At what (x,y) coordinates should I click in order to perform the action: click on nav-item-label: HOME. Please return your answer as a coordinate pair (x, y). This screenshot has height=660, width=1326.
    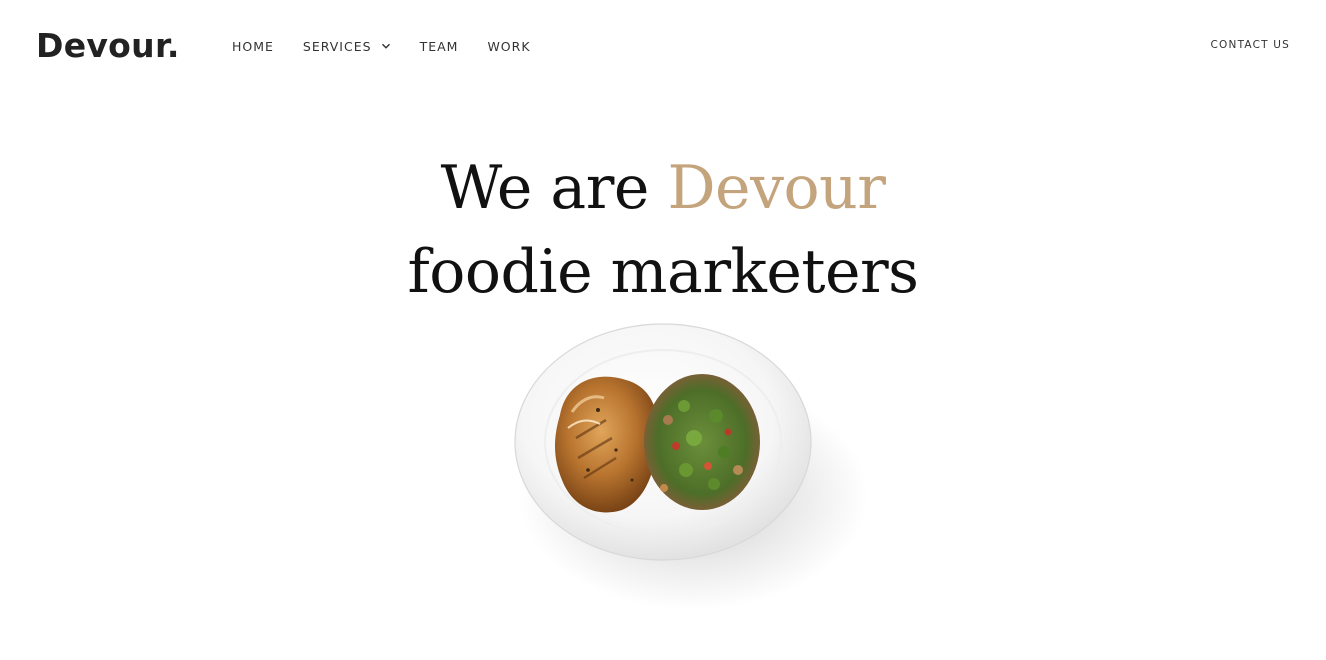
    Looking at the image, I should click on (253, 46).